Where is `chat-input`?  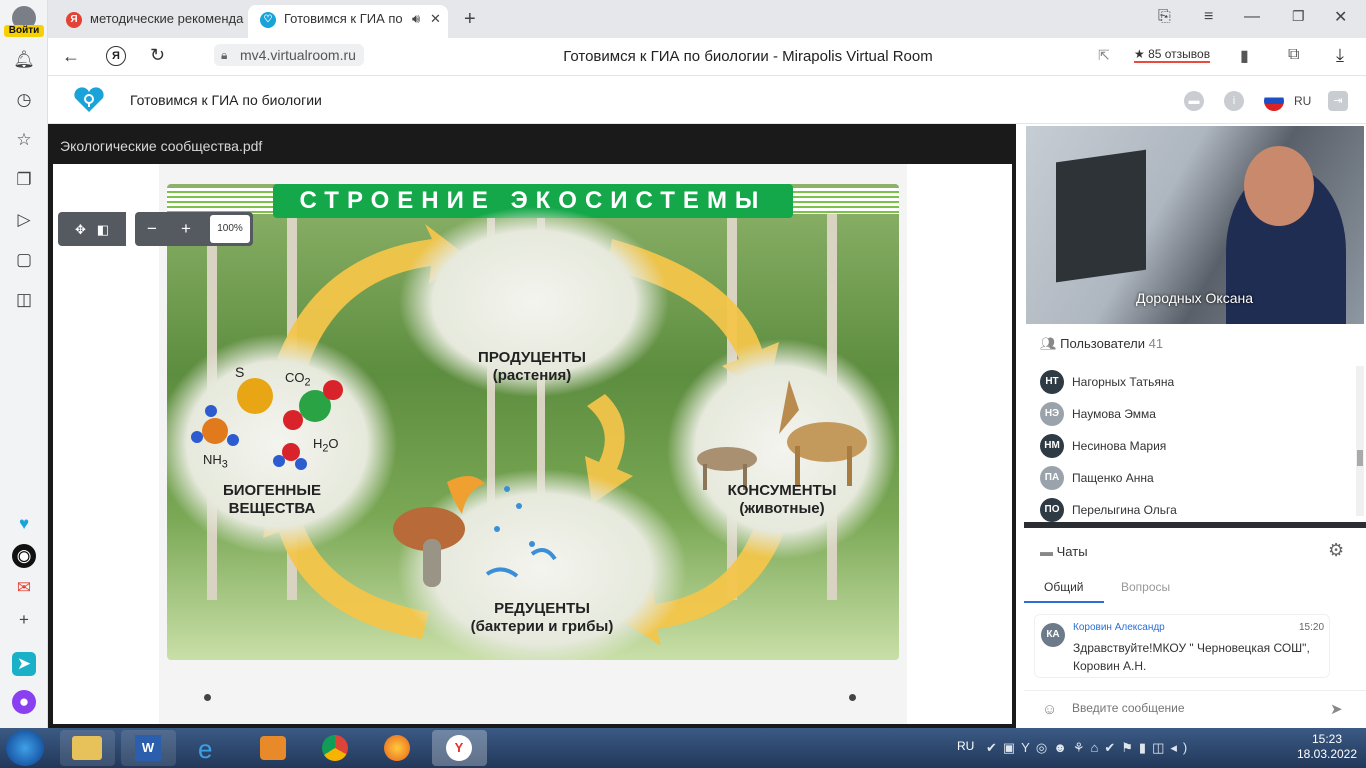 chat-input is located at coordinates (1197, 708).